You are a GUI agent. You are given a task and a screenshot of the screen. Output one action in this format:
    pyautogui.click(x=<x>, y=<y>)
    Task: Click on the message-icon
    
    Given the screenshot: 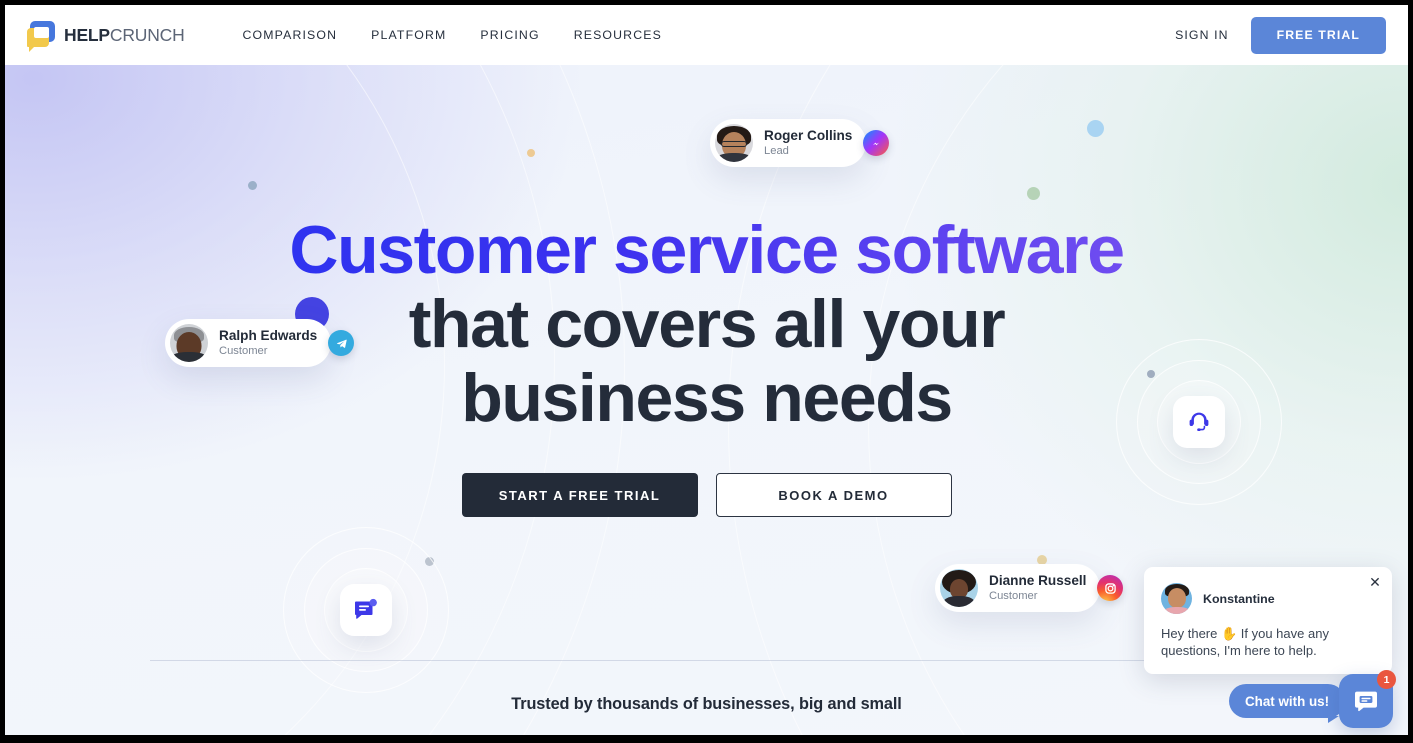 What is the action you would take?
    pyautogui.click(x=366, y=608)
    